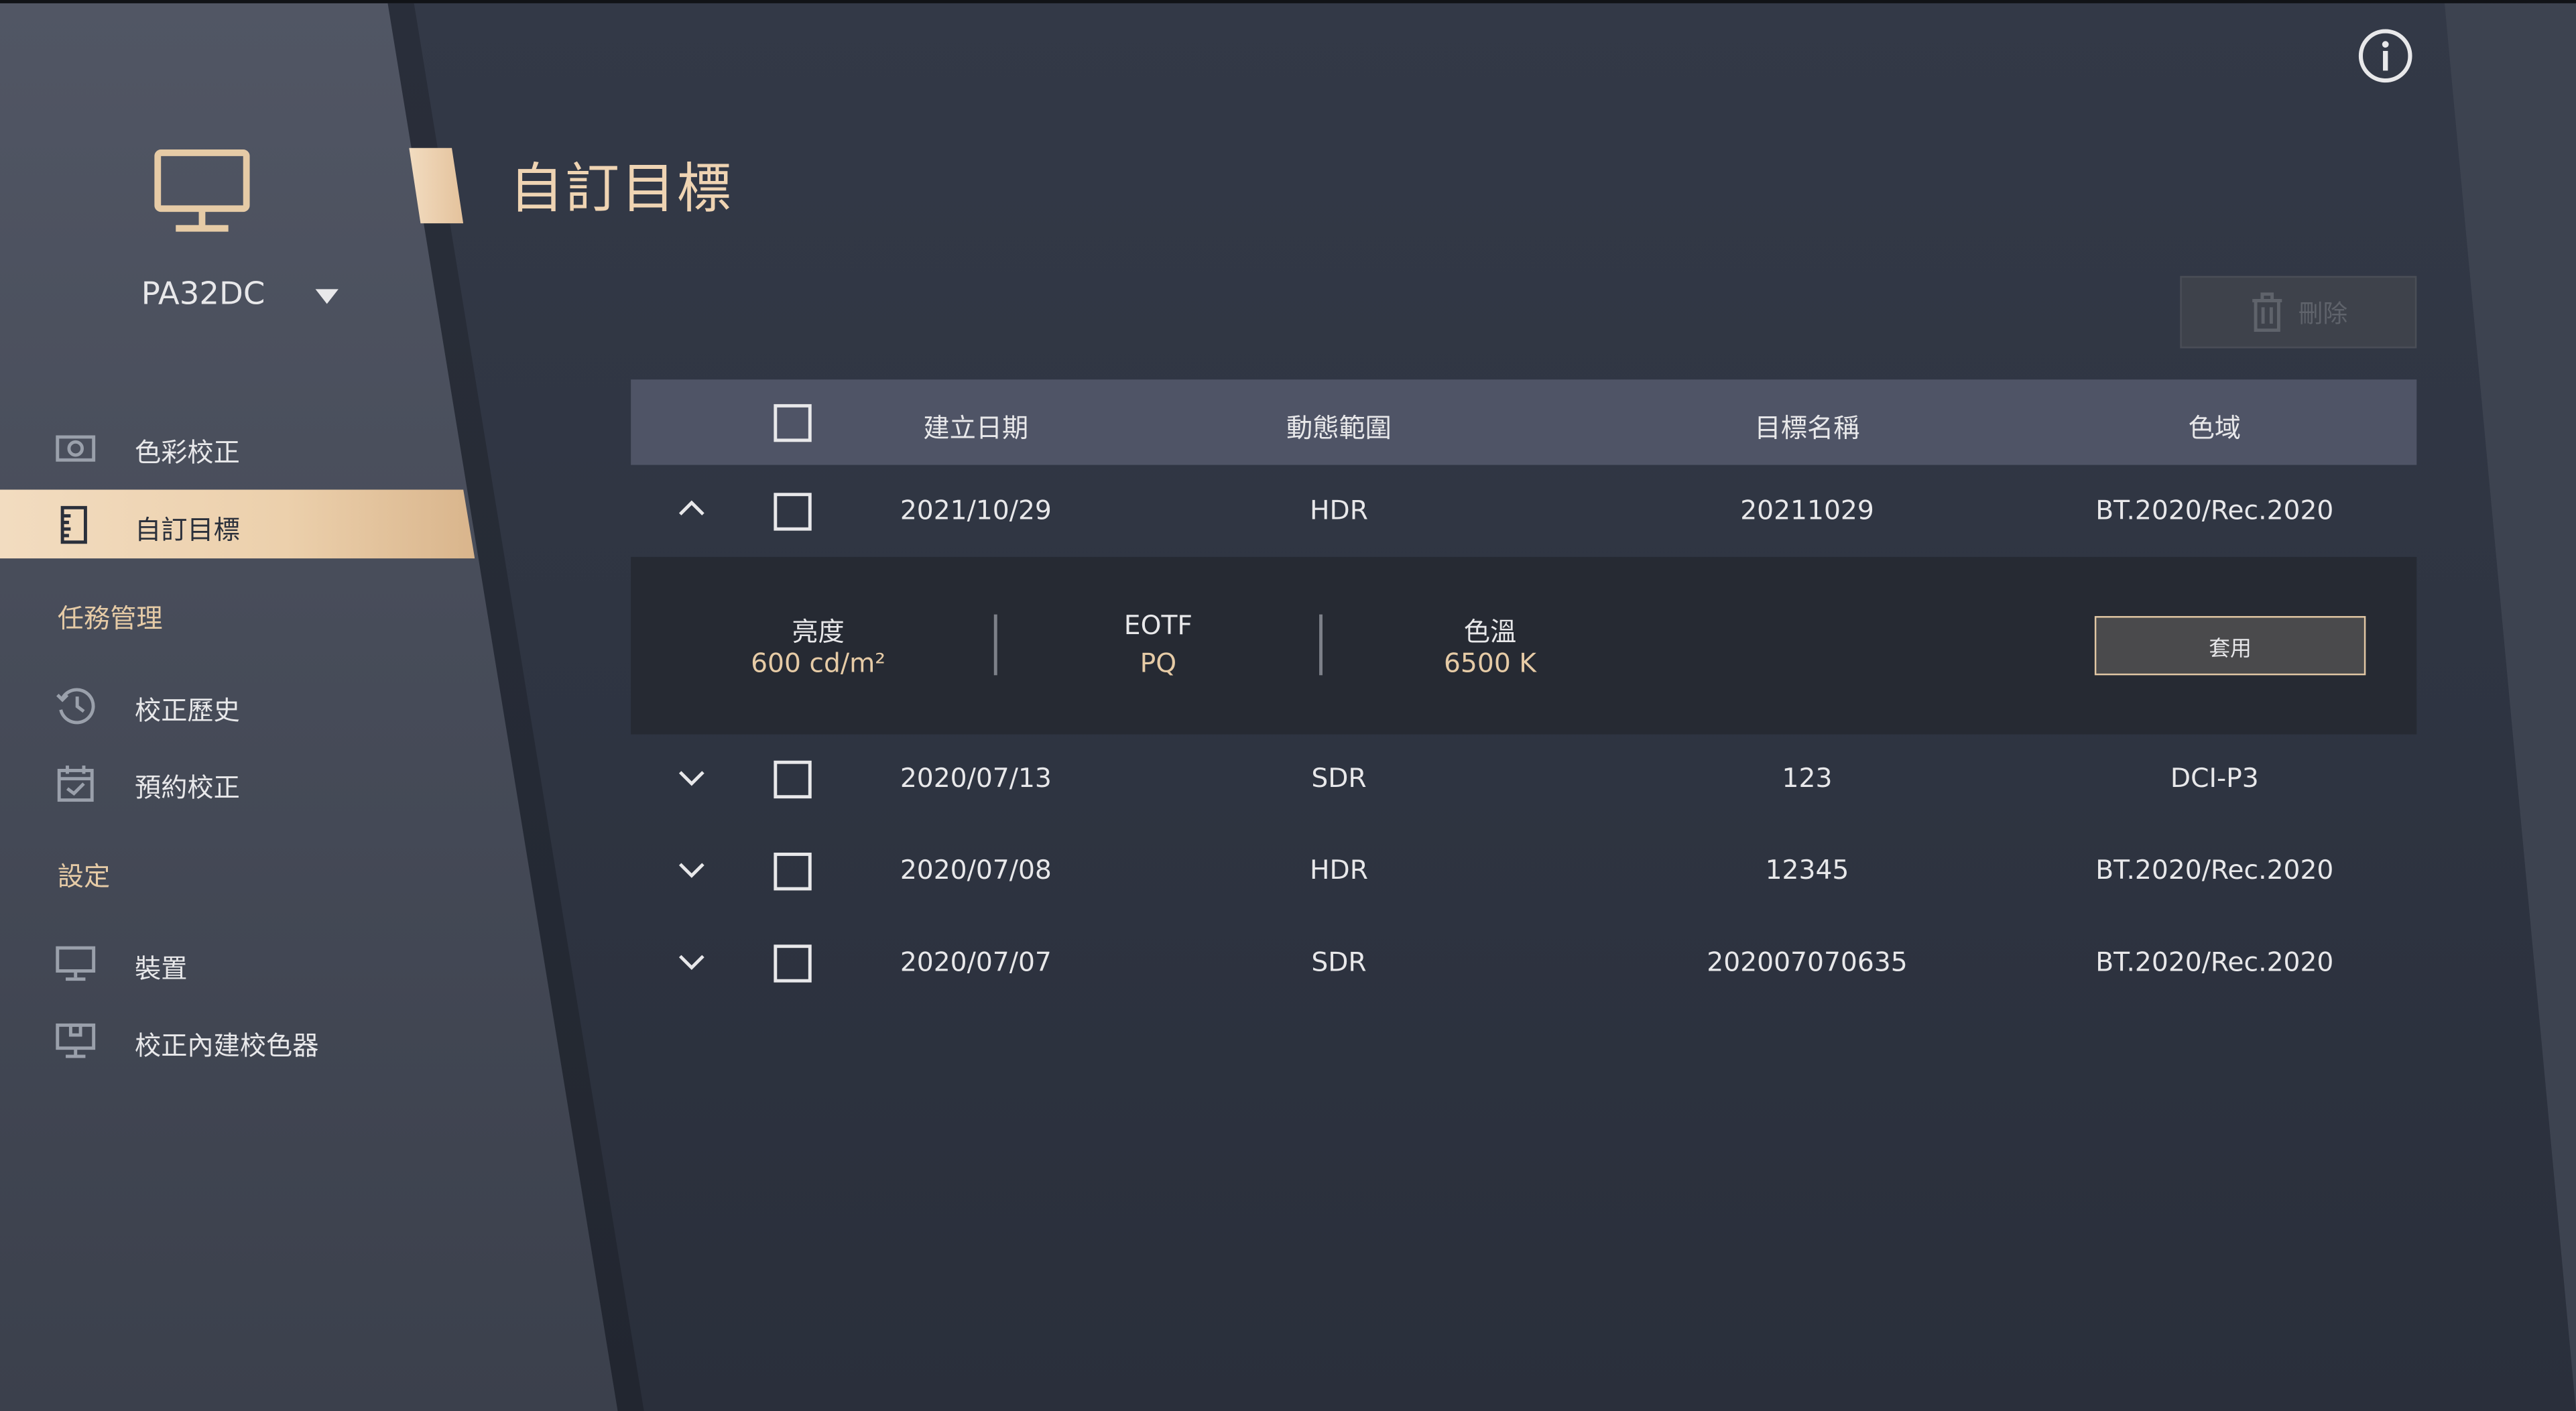 This screenshot has width=2576, height=1411. Describe the element at coordinates (1158, 625) in the screenshot. I see `eotf-label: EOTF` at that location.